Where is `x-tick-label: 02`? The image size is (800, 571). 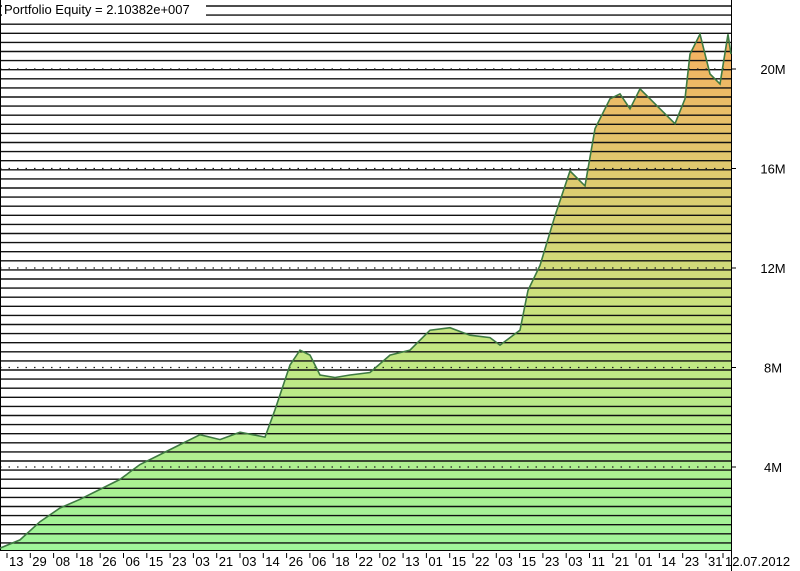
x-tick-label: 02 is located at coordinates (389, 561).